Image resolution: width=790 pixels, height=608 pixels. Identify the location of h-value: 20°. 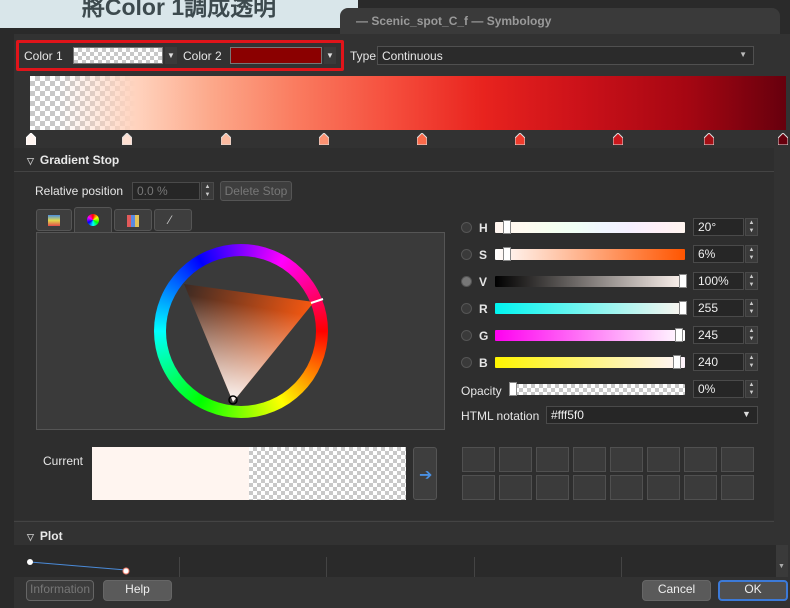
(718, 227).